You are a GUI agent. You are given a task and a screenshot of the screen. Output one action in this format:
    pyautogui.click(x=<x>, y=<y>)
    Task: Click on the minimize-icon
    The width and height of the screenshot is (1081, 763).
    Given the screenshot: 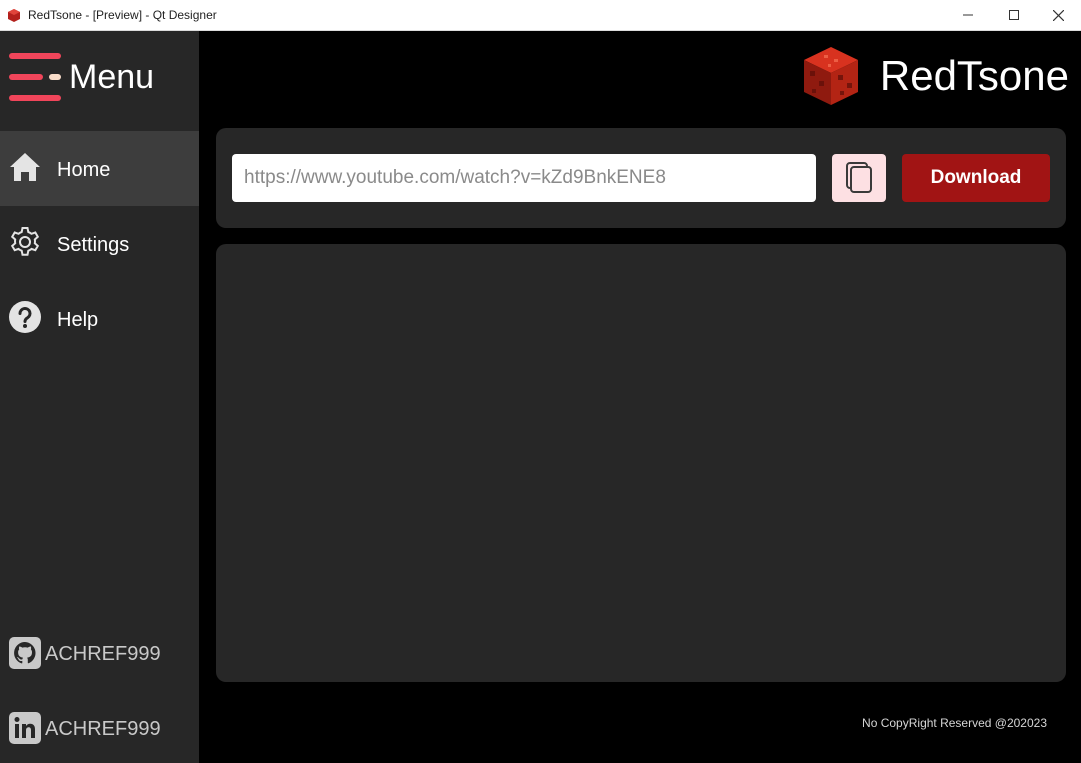 What is the action you would take?
    pyautogui.click(x=968, y=15)
    